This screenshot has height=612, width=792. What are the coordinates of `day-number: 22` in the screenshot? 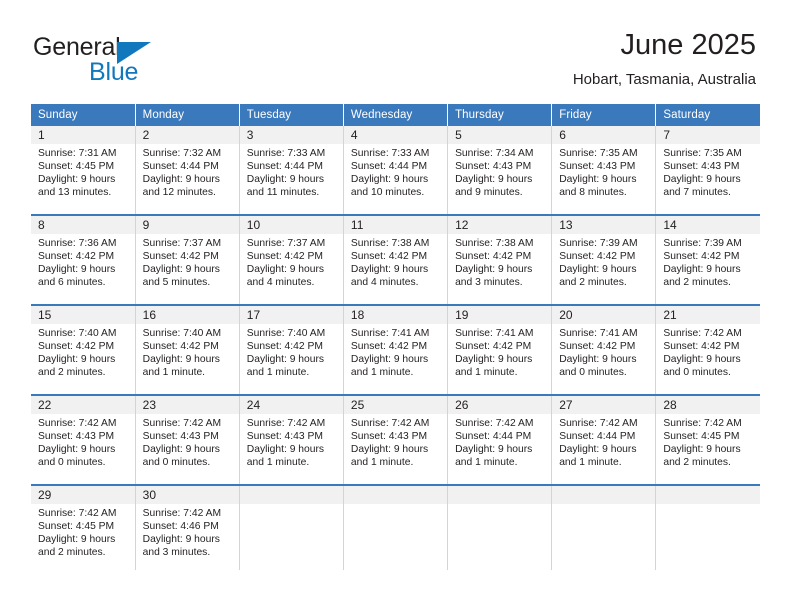 It's located at (83, 405).